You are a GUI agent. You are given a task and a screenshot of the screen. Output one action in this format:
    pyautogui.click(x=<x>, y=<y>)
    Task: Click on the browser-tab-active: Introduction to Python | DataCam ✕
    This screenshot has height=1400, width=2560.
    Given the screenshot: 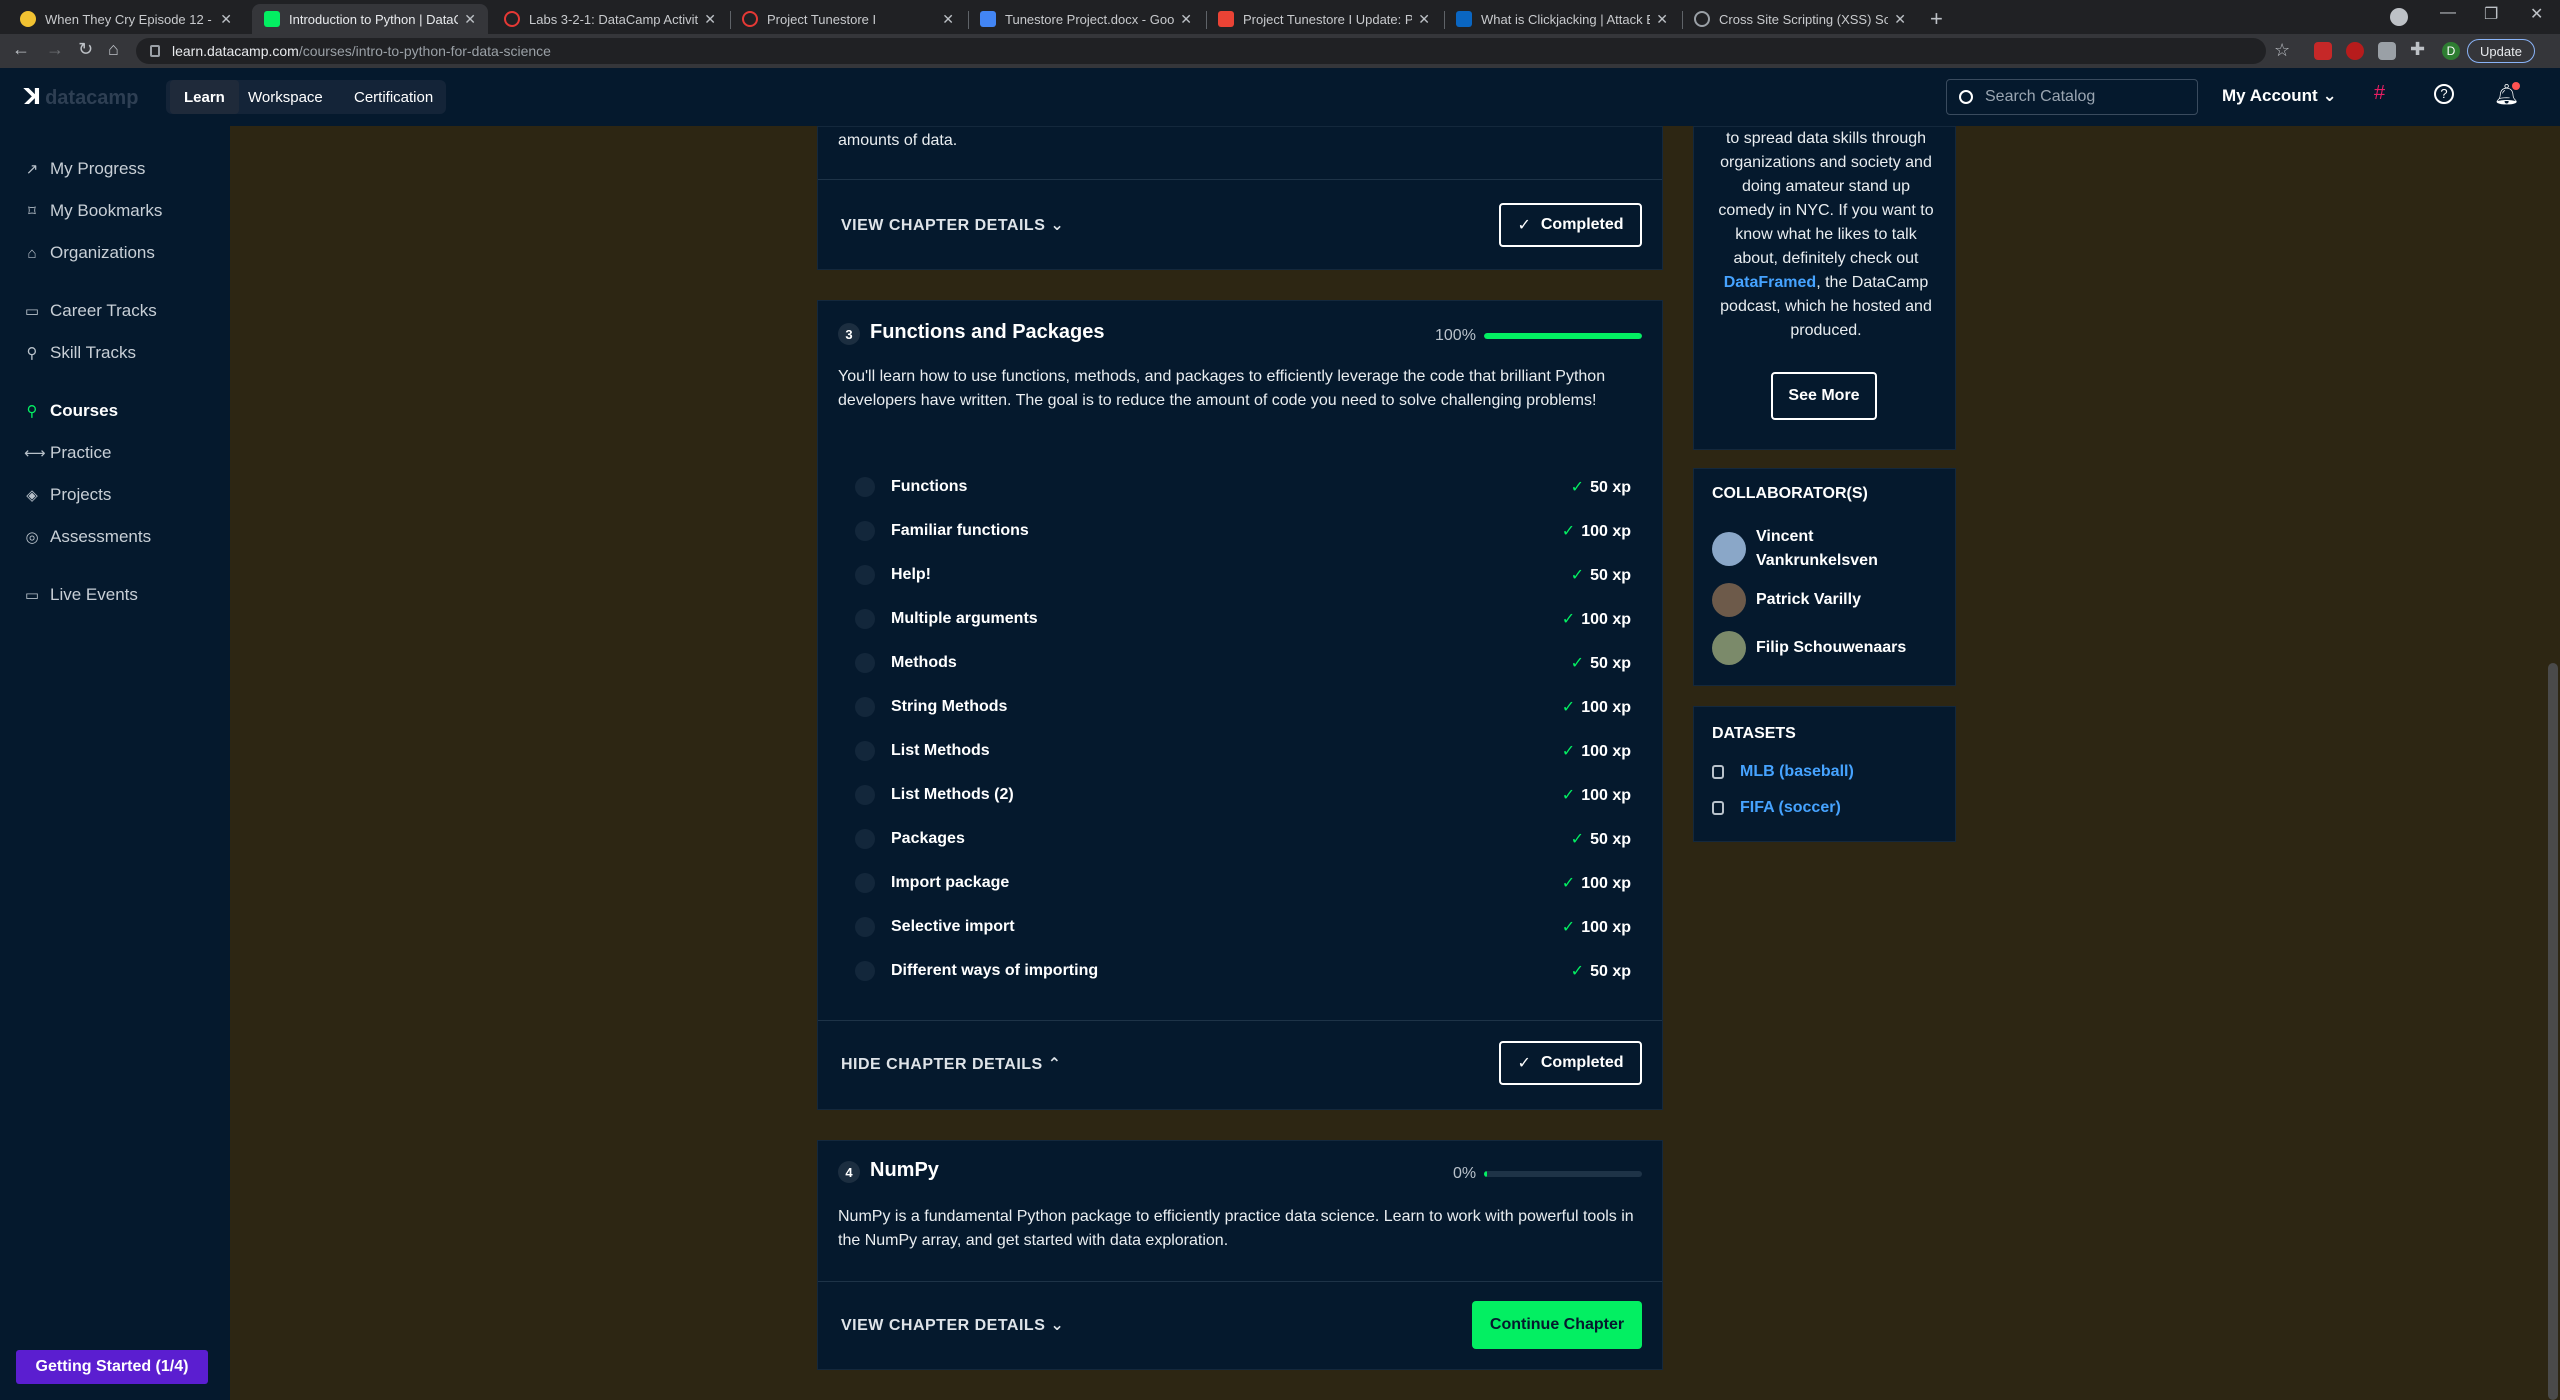 What is the action you would take?
    pyautogui.click(x=370, y=19)
    